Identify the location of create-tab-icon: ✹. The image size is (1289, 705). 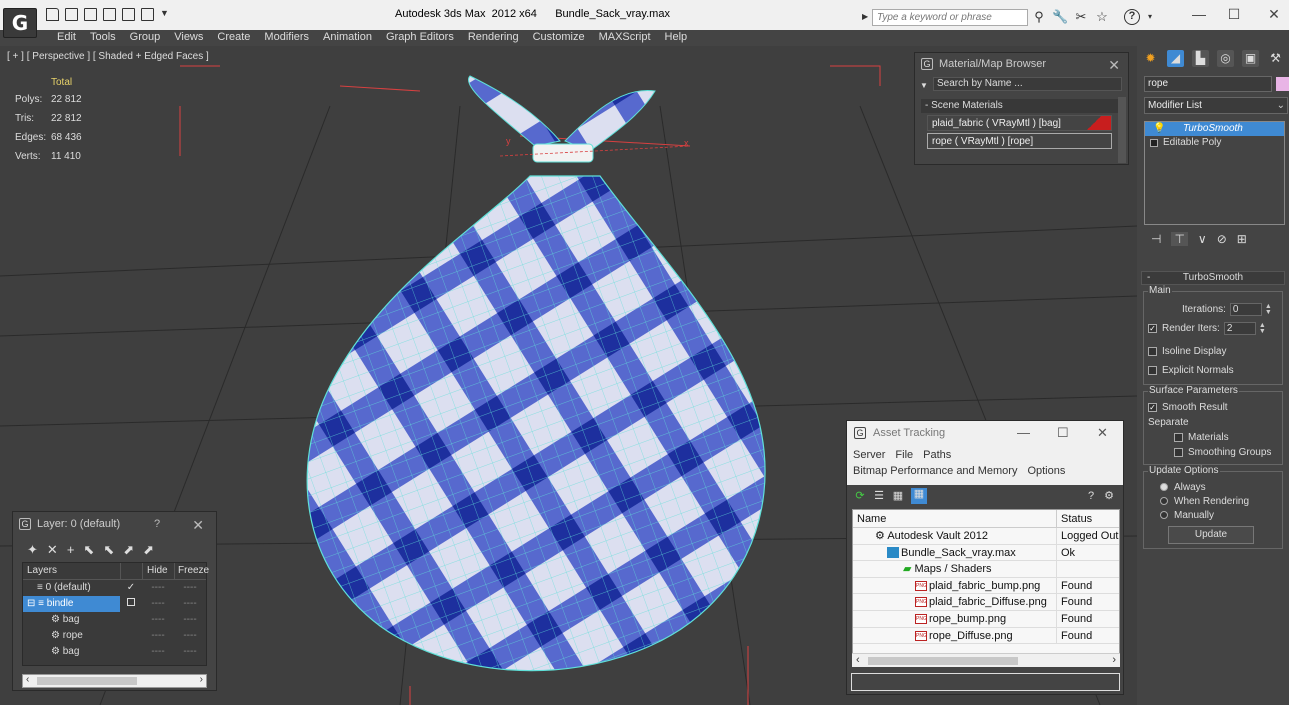
(1150, 58).